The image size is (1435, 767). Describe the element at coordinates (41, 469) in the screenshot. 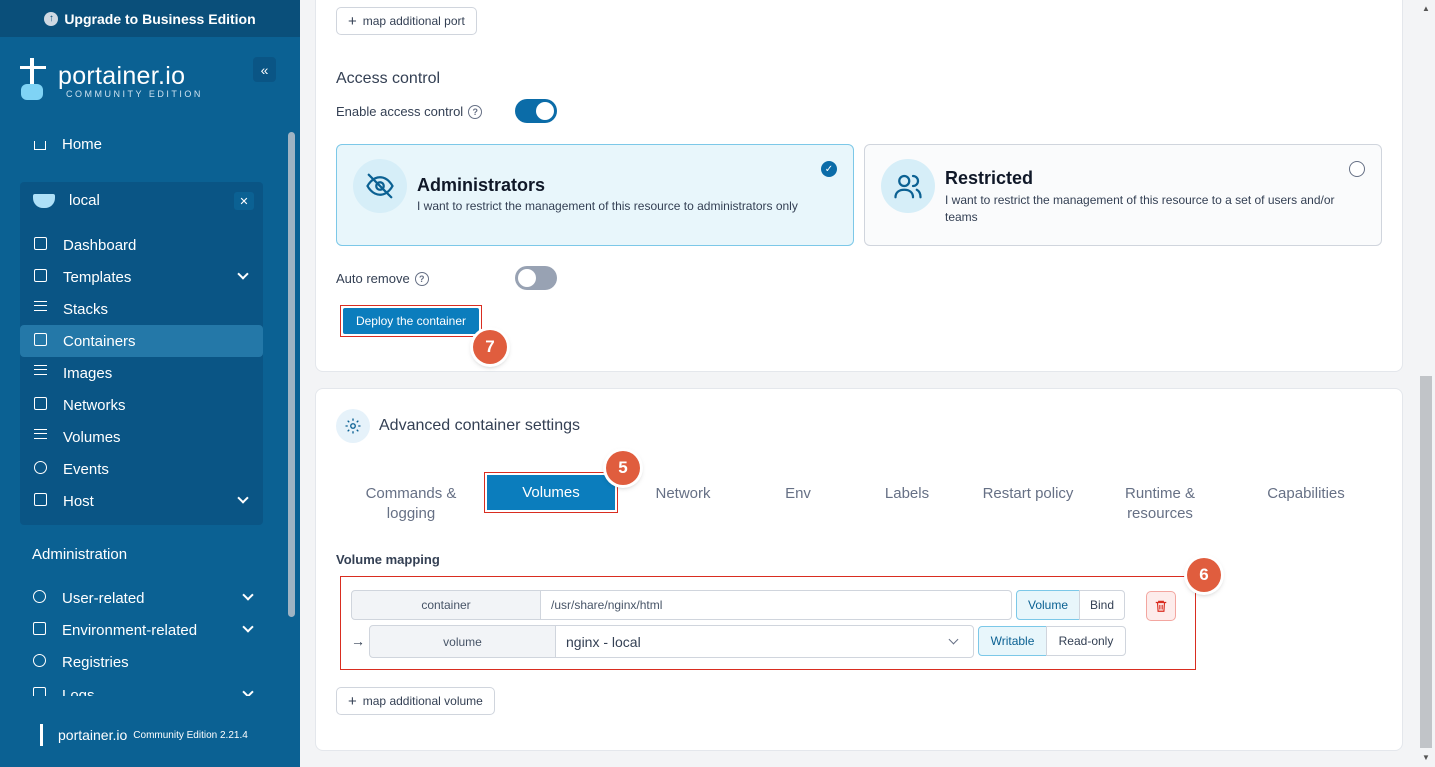

I see `clock-icon` at that location.